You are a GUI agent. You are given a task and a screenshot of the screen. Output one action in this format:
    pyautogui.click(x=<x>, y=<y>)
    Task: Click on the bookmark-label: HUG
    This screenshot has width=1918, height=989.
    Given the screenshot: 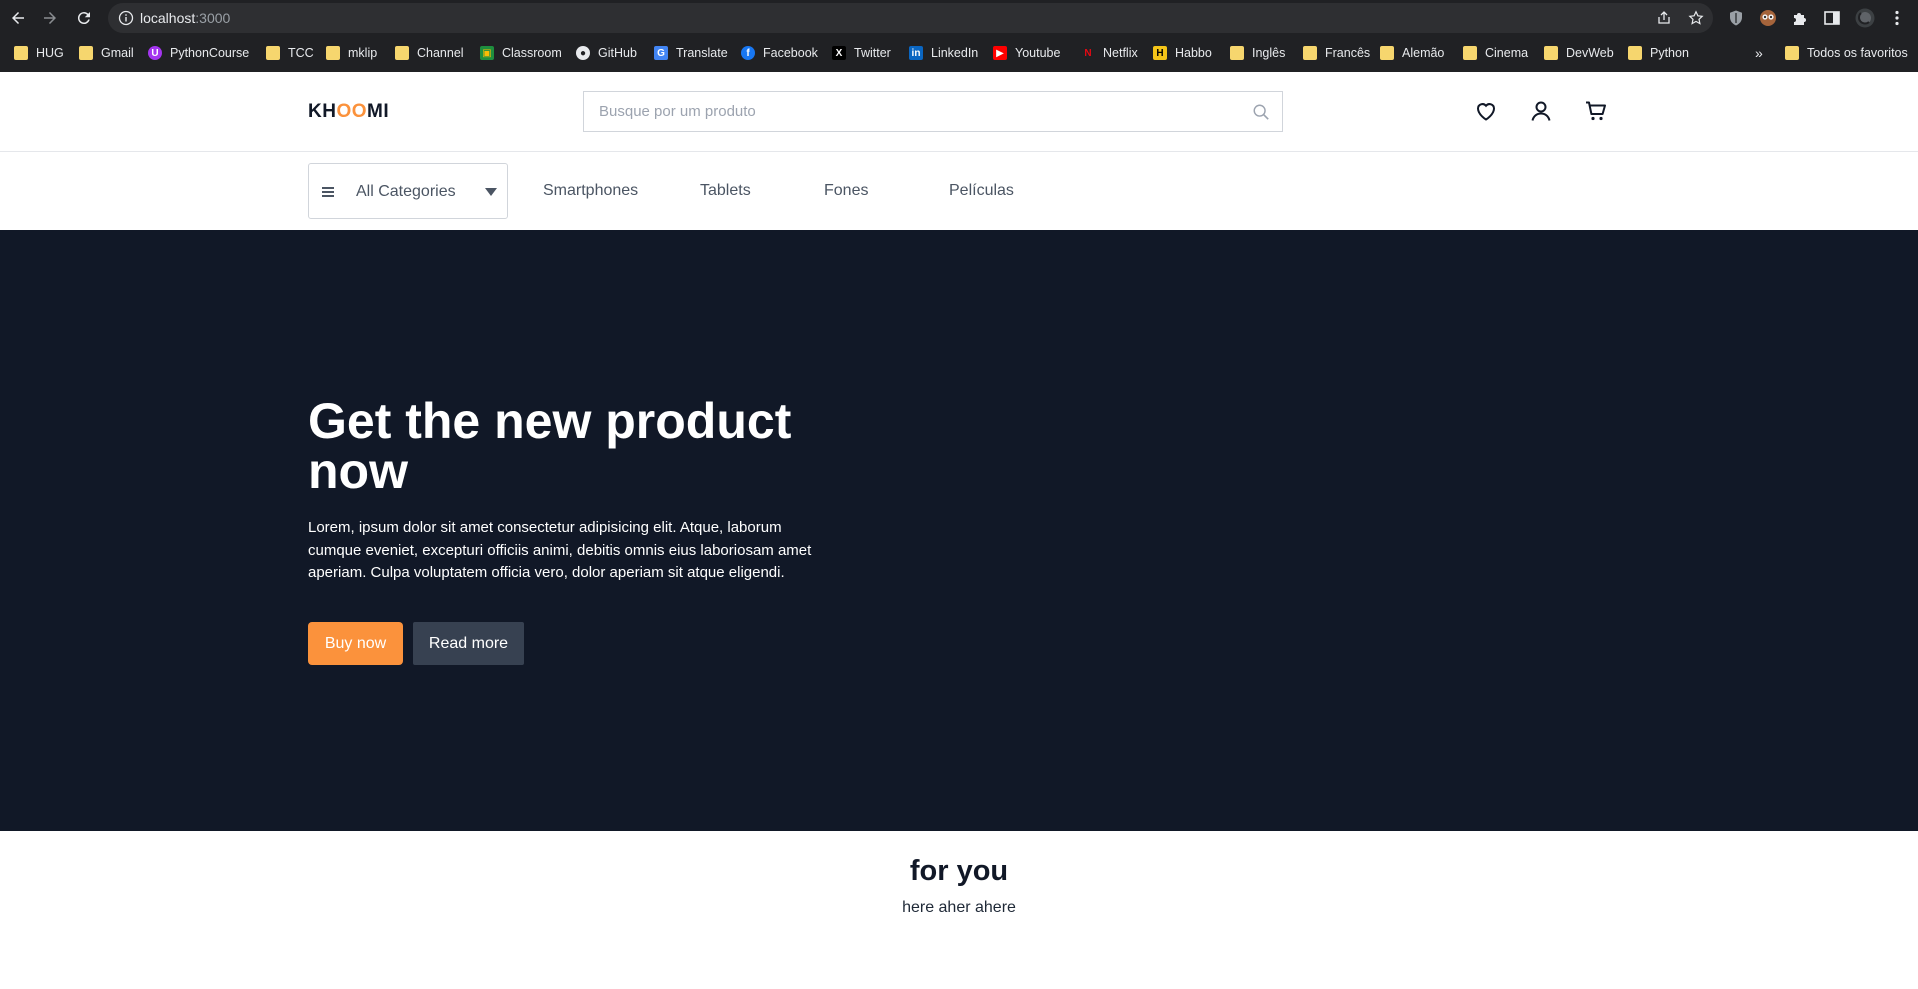 What is the action you would take?
    pyautogui.click(x=50, y=53)
    